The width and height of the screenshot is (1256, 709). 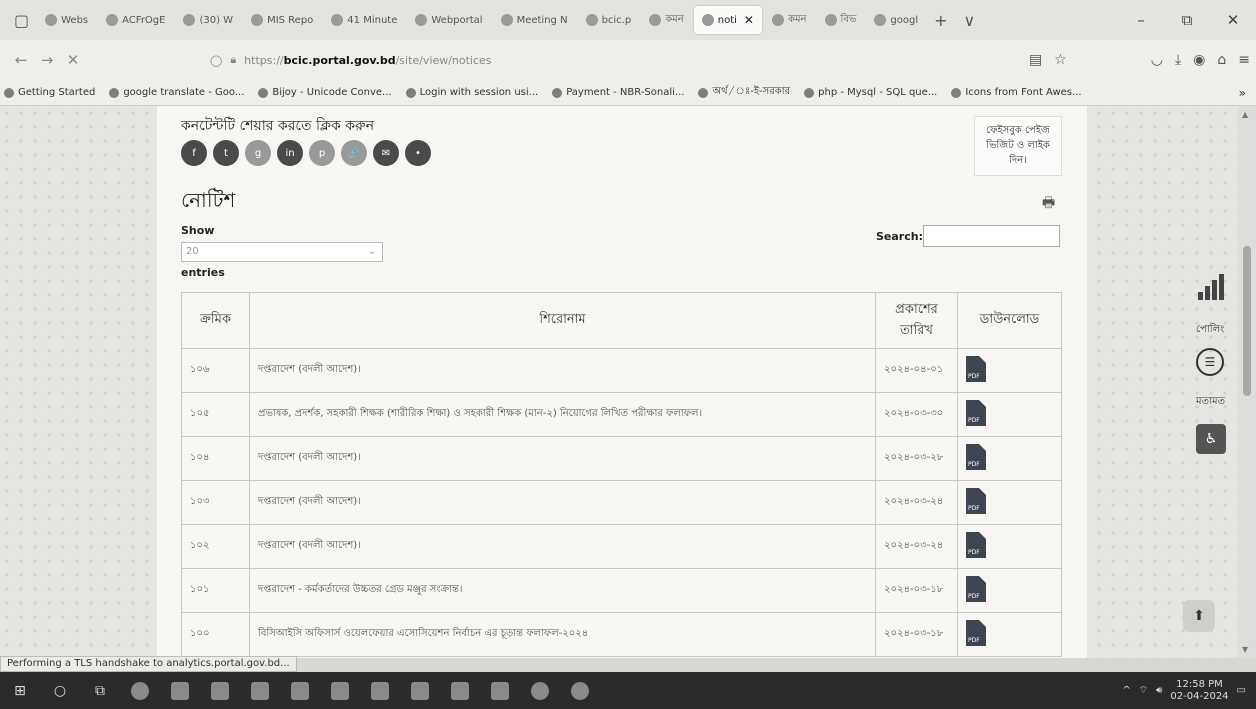 I want to click on share-button-icon: 🔗, so click(x=354, y=153).